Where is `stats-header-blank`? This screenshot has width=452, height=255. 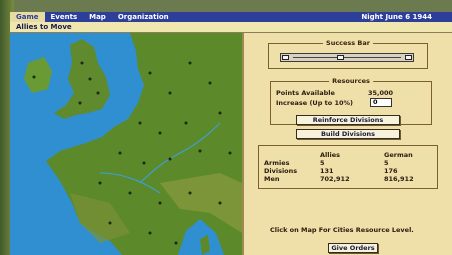 stats-header-blank is located at coordinates (292, 155).